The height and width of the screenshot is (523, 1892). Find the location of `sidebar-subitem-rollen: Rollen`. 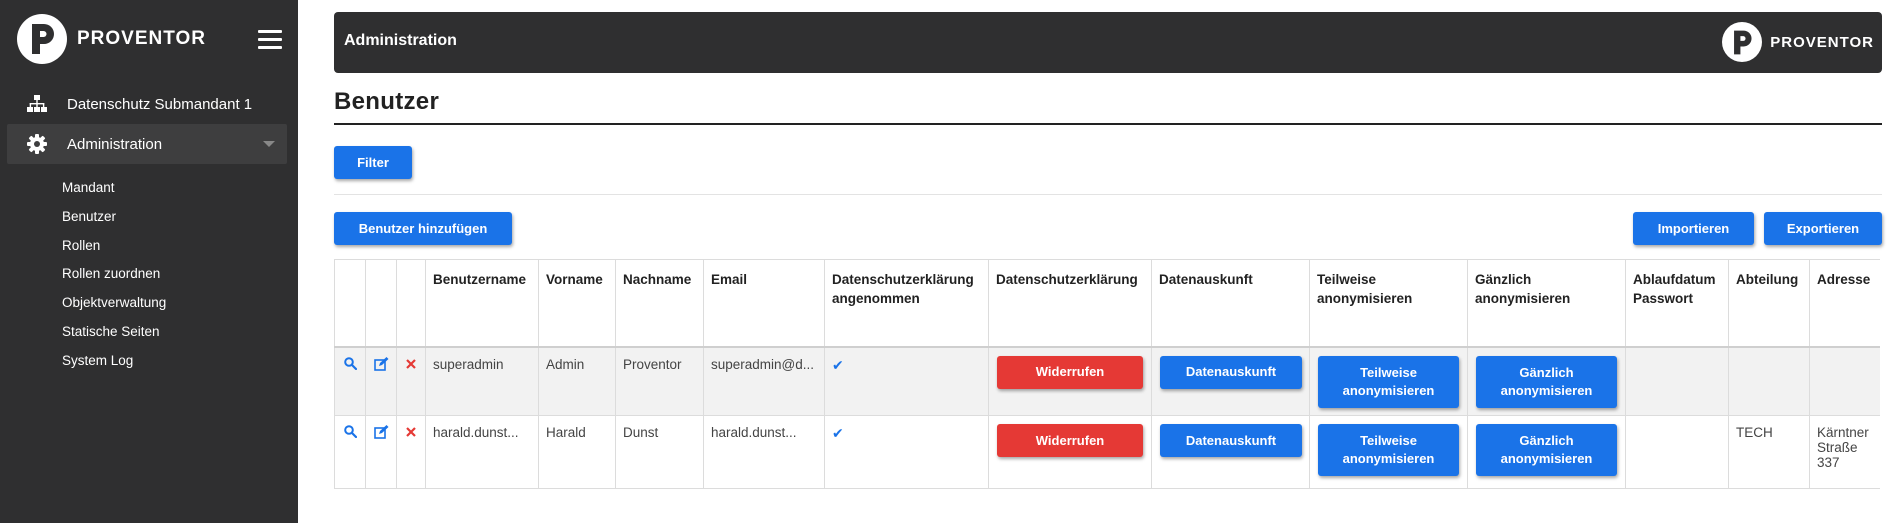

sidebar-subitem-rollen: Rollen is located at coordinates (114, 250).